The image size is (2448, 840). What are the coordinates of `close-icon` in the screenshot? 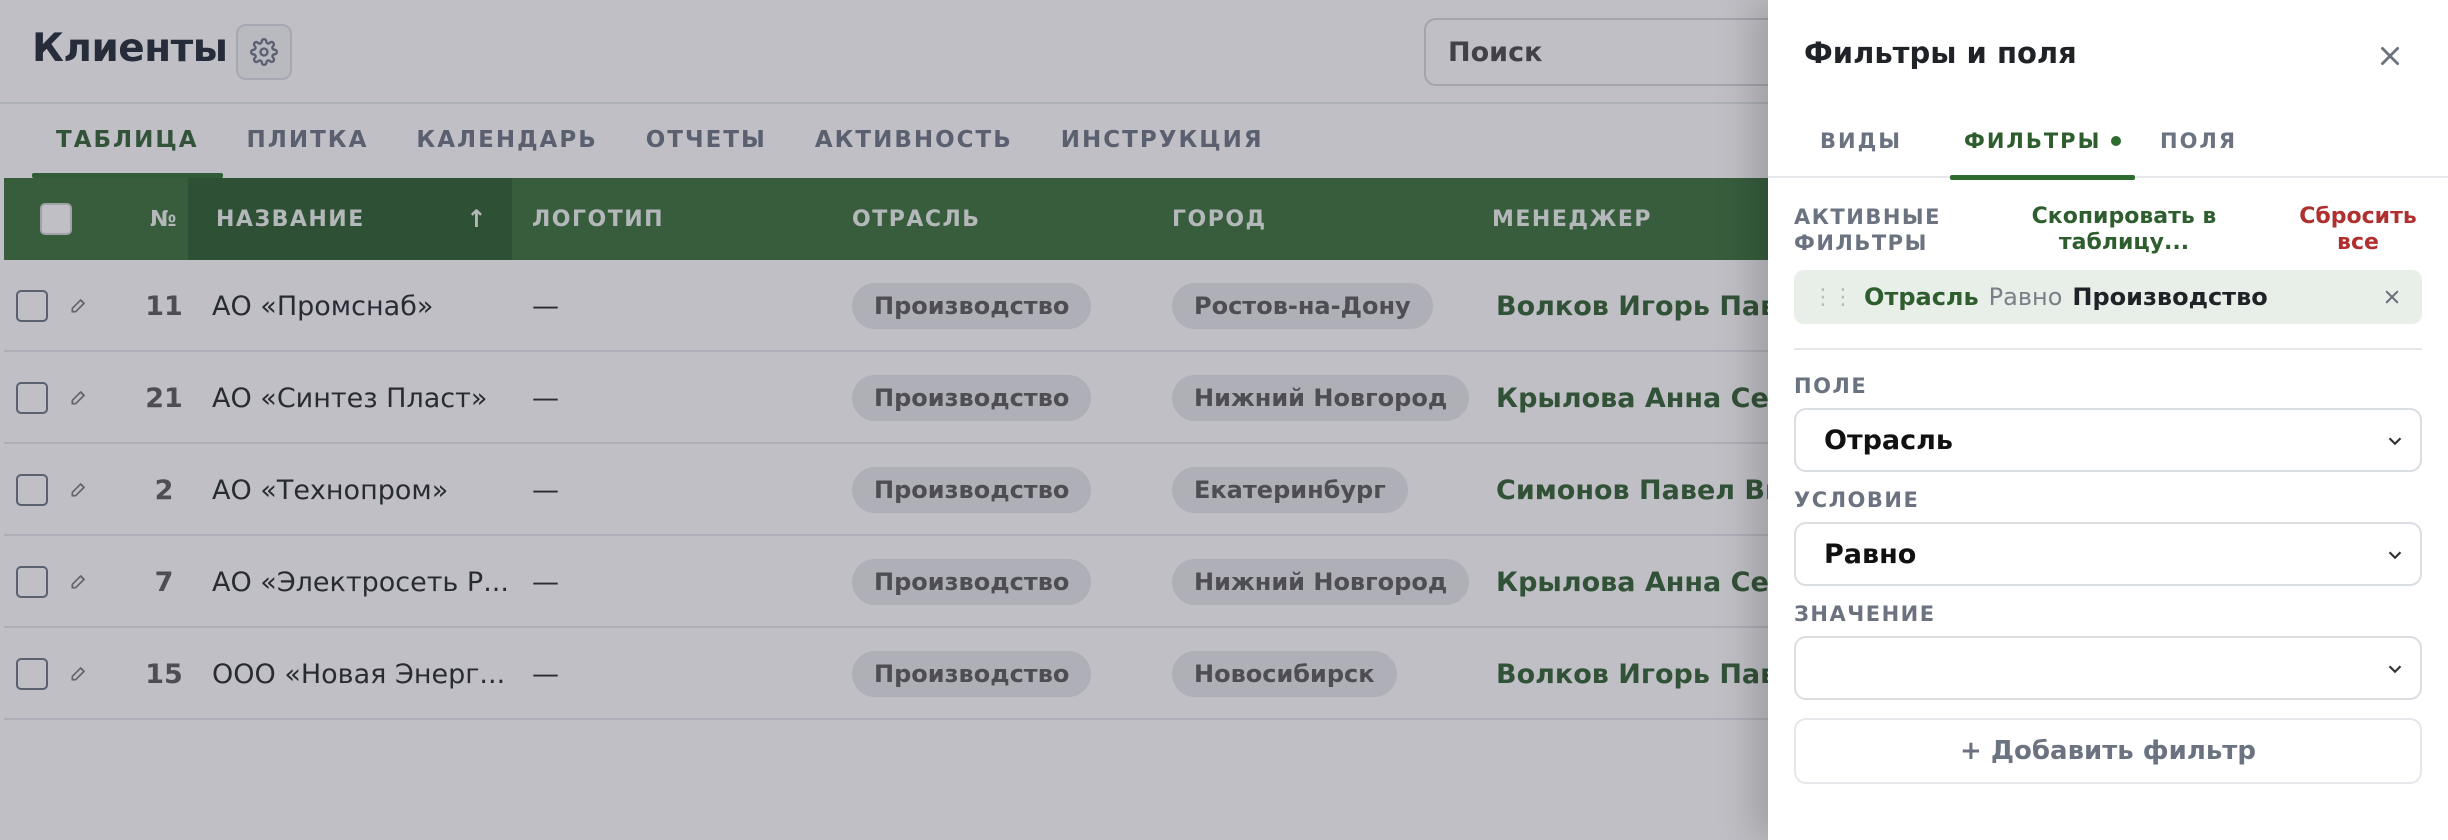 It's located at (2390, 56).